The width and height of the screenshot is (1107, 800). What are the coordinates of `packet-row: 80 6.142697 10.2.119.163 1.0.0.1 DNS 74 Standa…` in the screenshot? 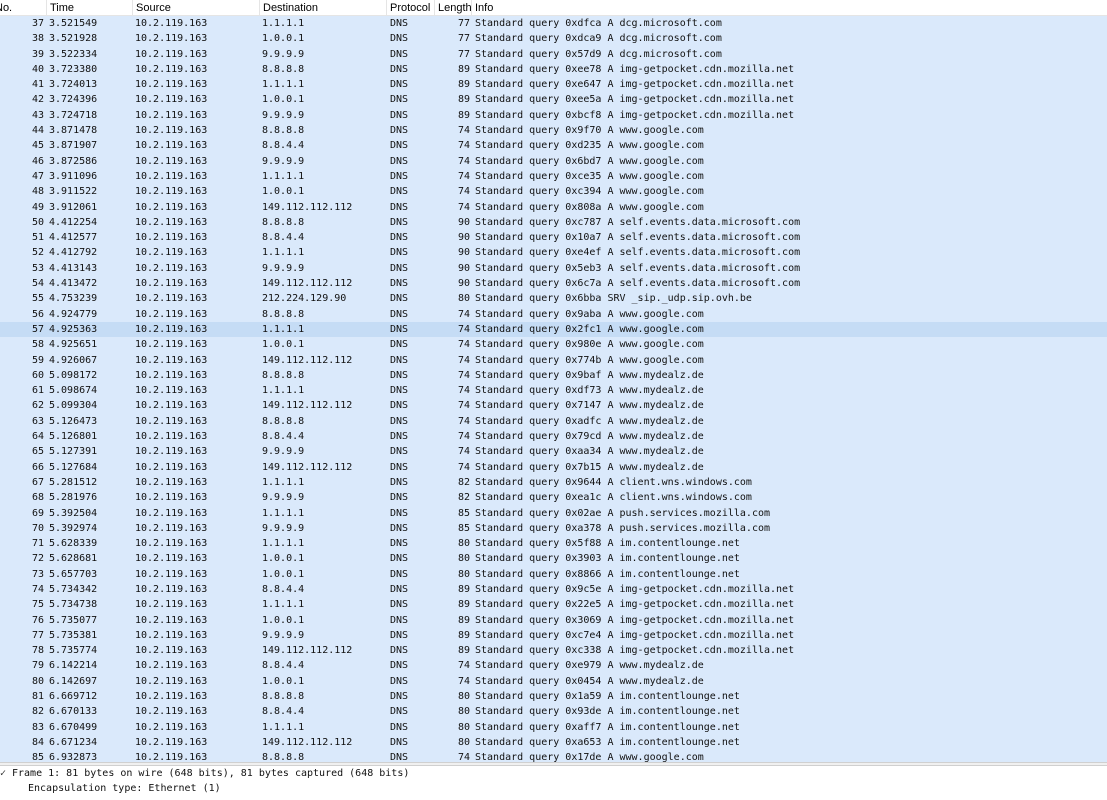 It's located at (553, 681).